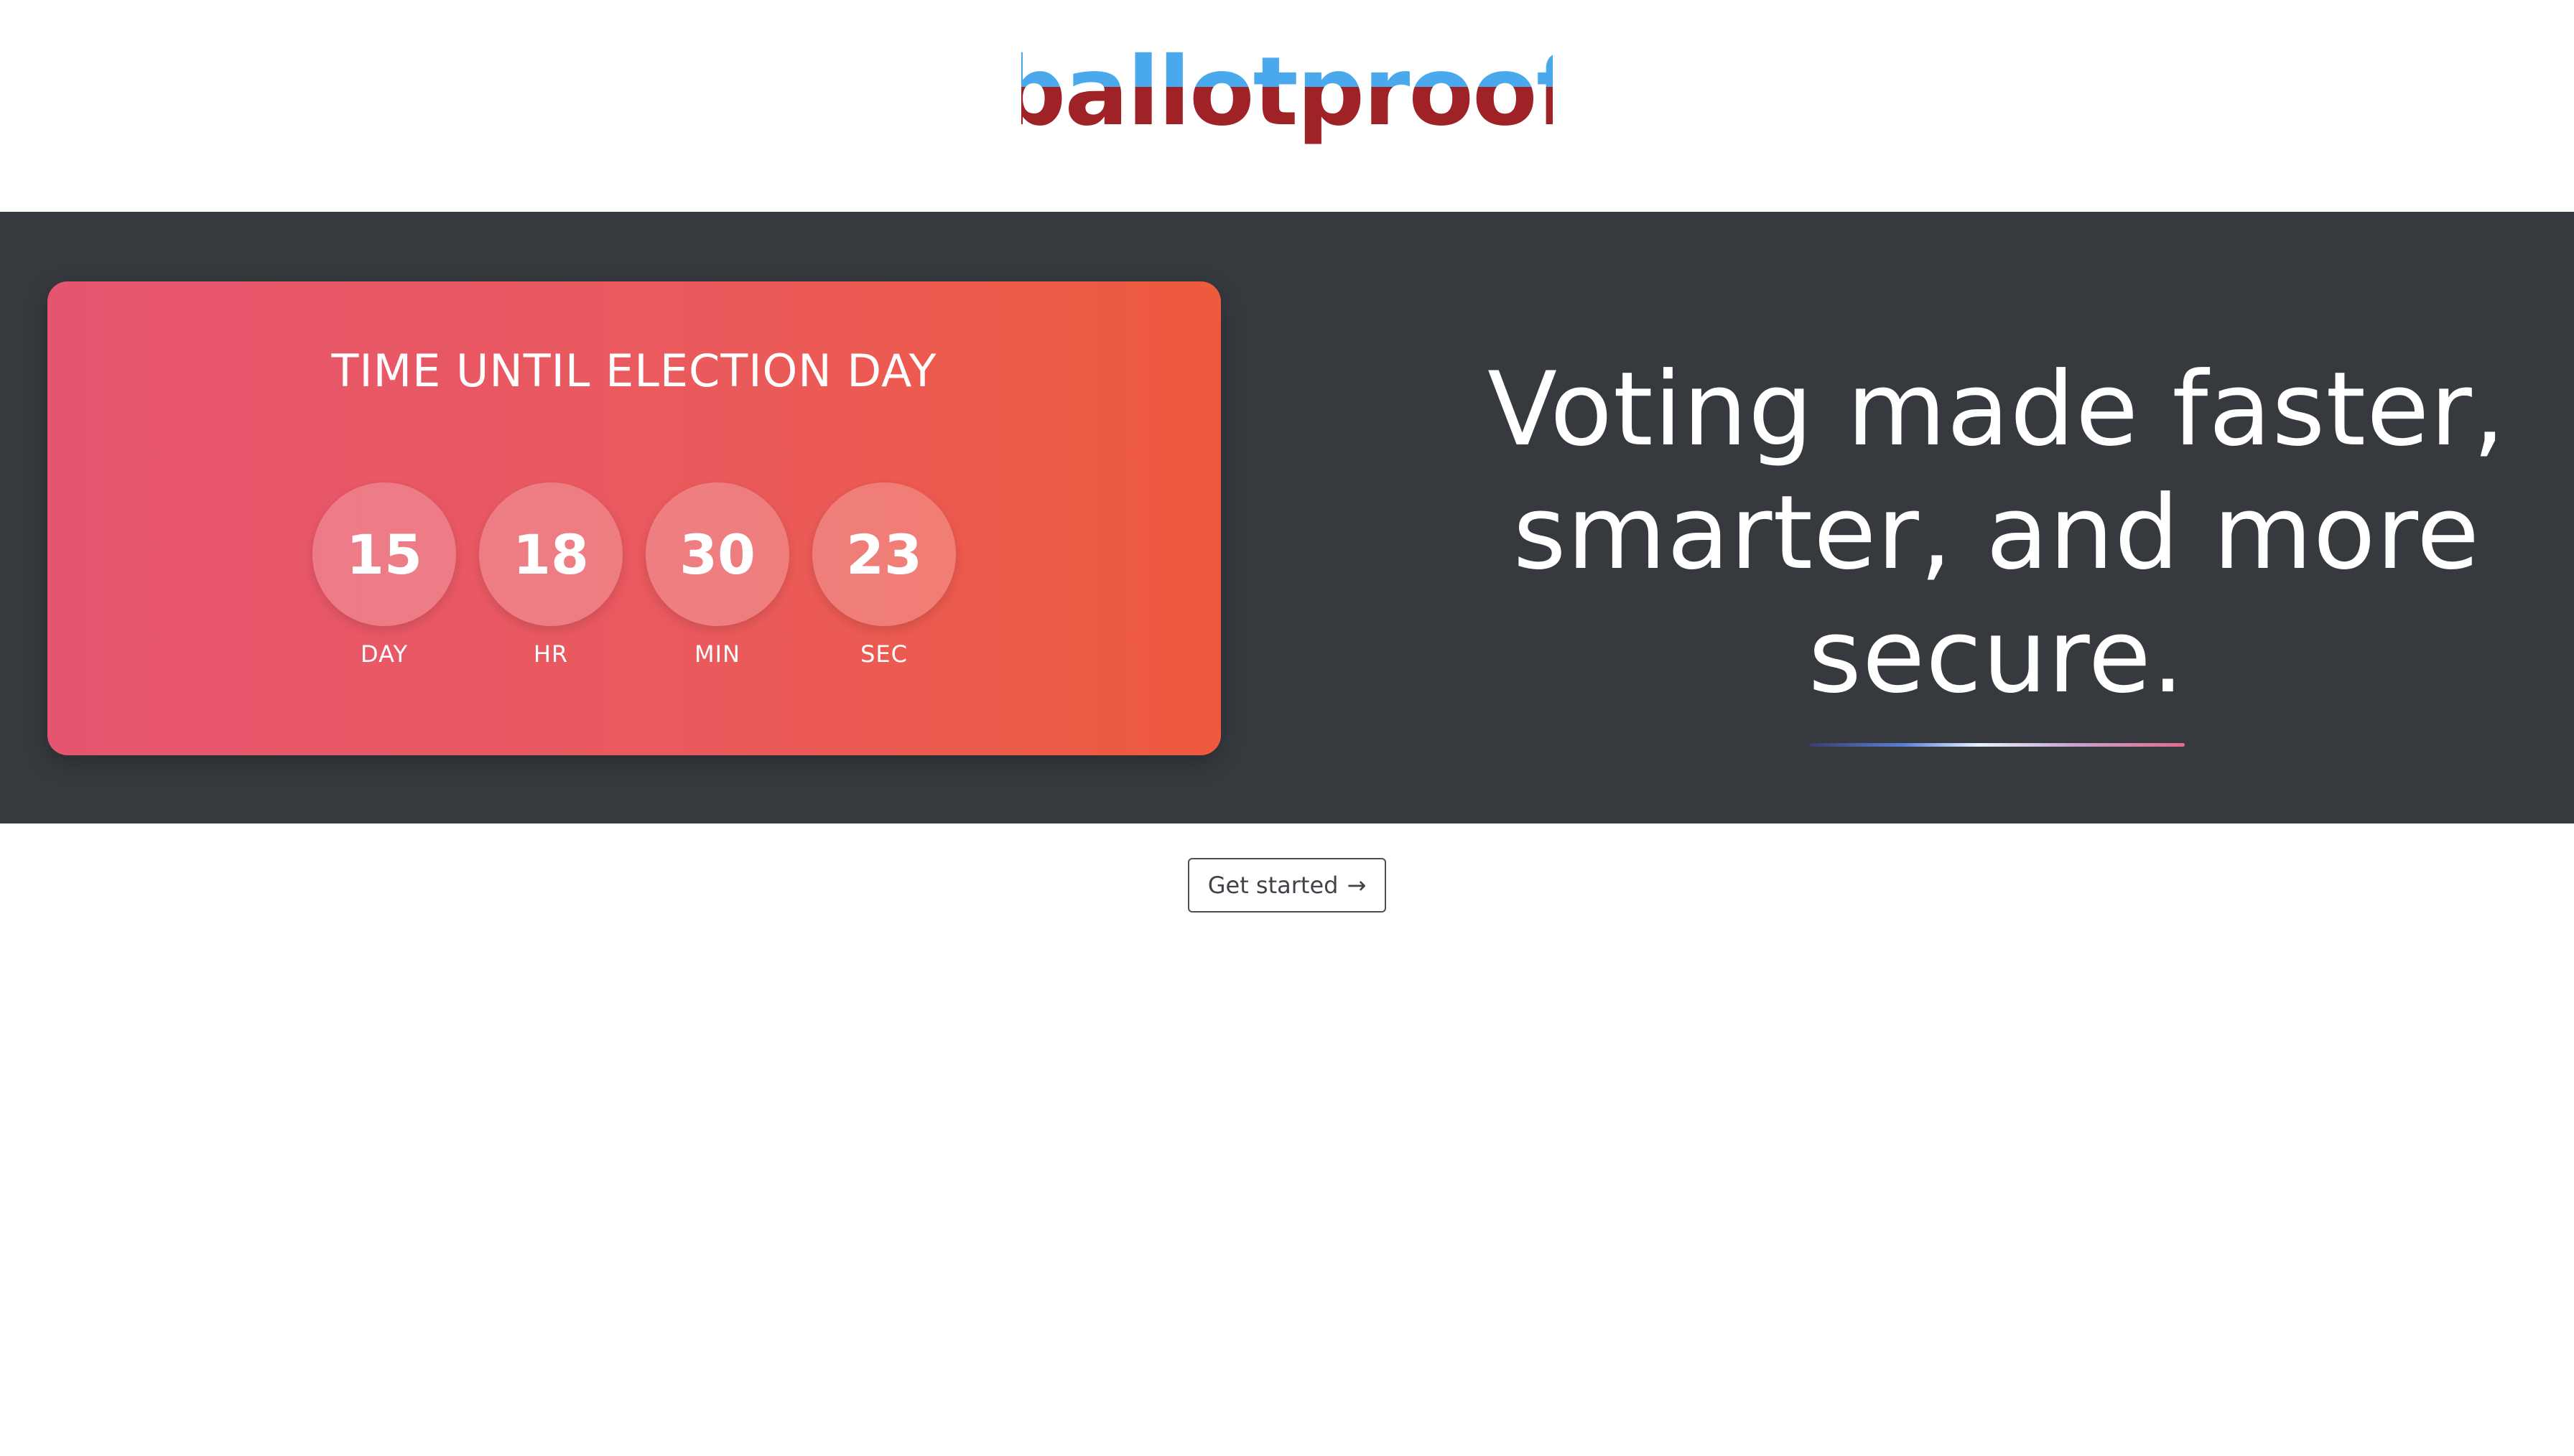 This screenshot has width=2574, height=1456. I want to click on timer-value-day: 15, so click(384, 554).